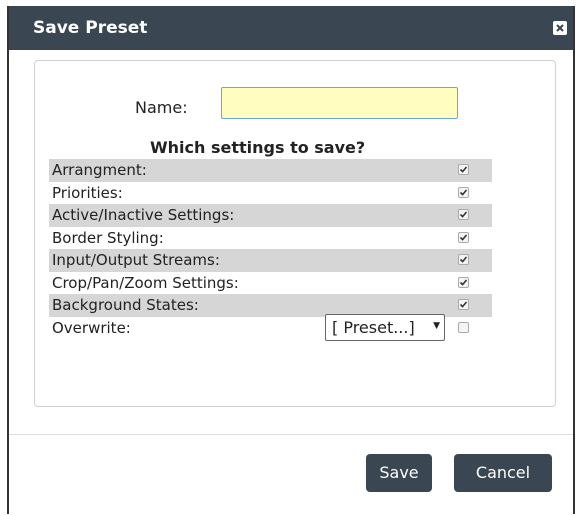 This screenshot has width=579, height=516. I want to click on setting-row-active-inactive: Active/Inactive Settings:, so click(270, 215).